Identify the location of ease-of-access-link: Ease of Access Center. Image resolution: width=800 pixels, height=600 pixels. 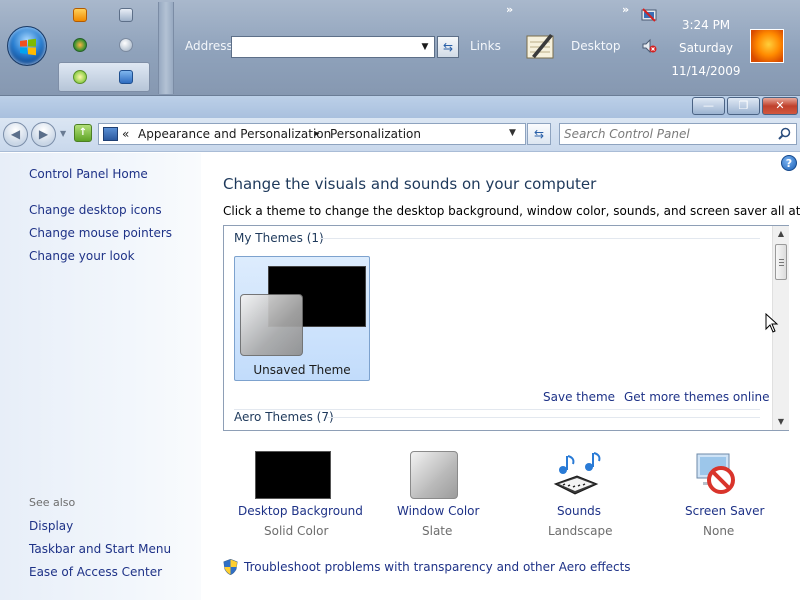
(95, 572).